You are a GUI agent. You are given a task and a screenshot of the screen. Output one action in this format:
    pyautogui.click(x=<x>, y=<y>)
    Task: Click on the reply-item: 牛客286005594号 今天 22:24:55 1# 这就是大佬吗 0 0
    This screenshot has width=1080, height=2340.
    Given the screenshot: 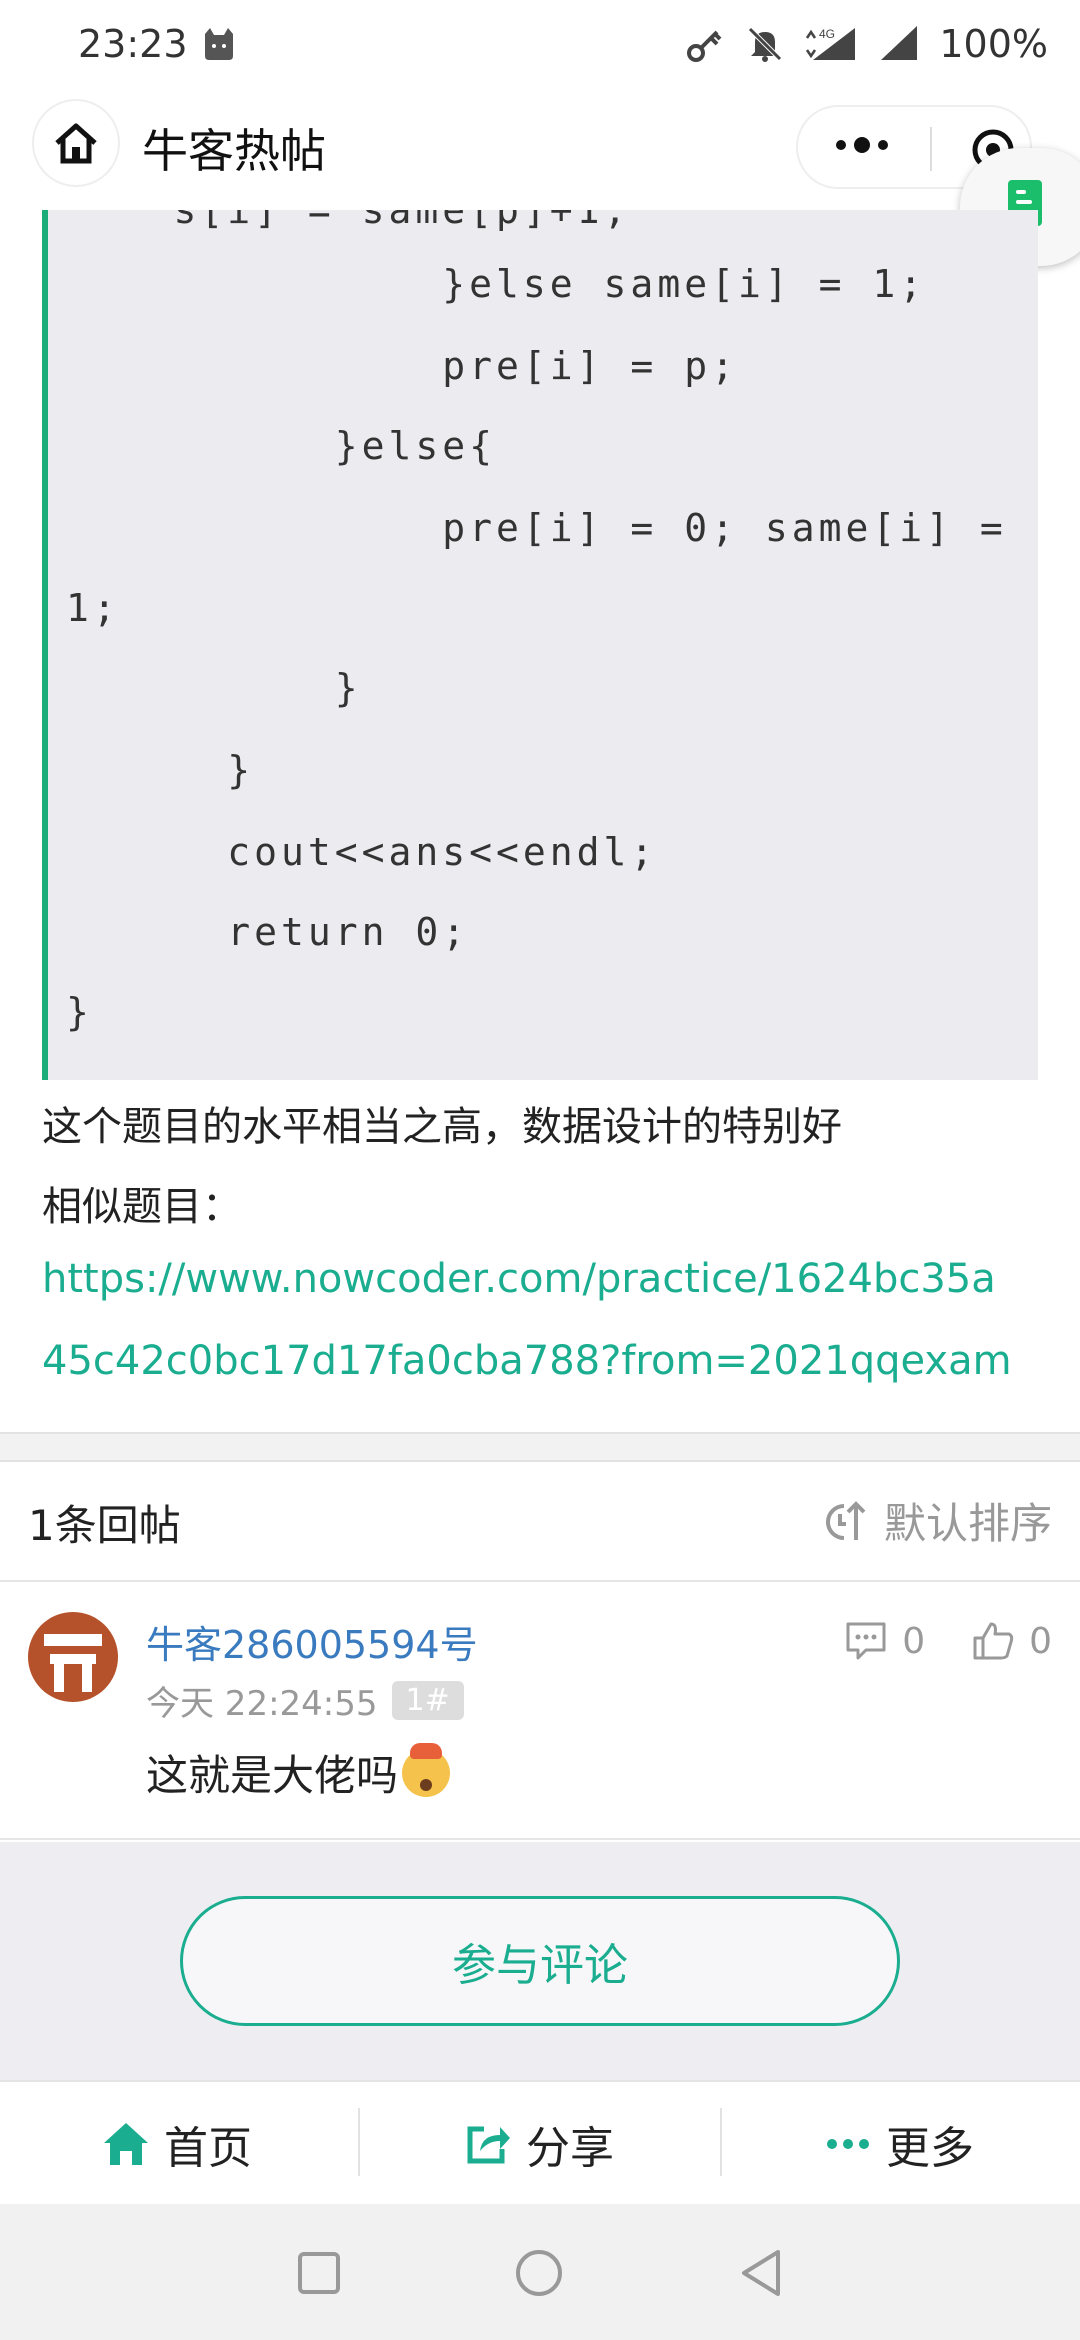 What is the action you would take?
    pyautogui.click(x=540, y=1712)
    